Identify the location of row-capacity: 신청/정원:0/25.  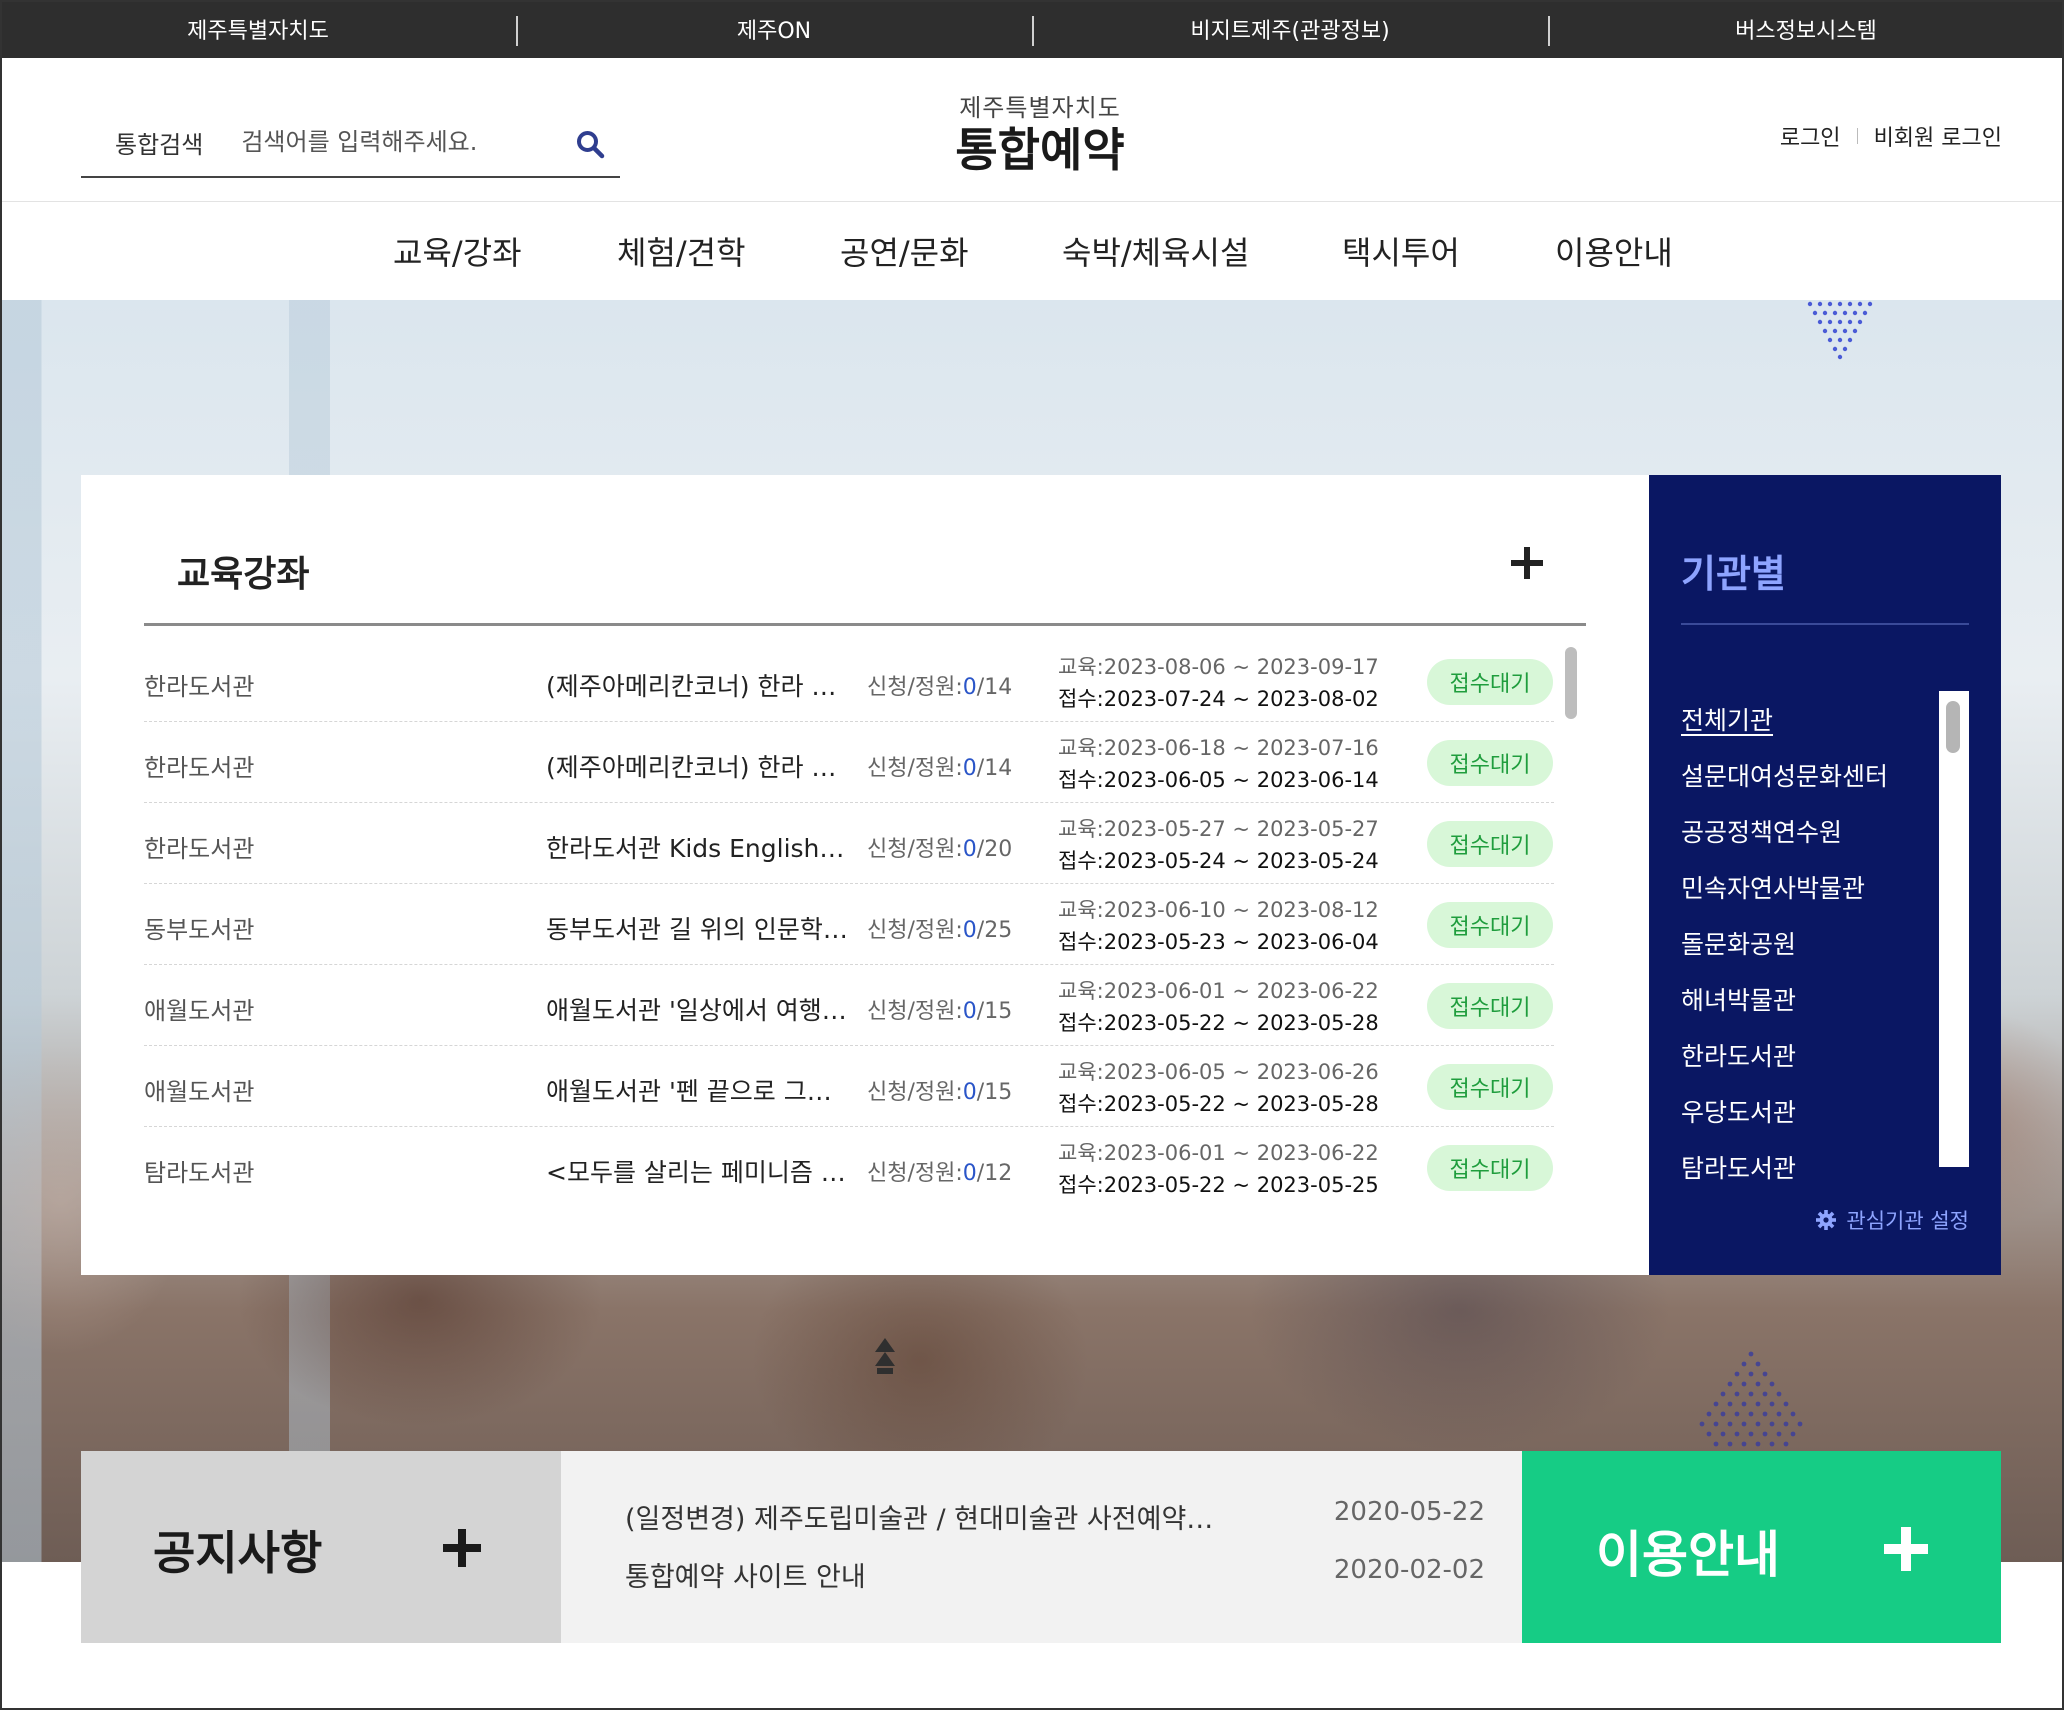
(940, 930).